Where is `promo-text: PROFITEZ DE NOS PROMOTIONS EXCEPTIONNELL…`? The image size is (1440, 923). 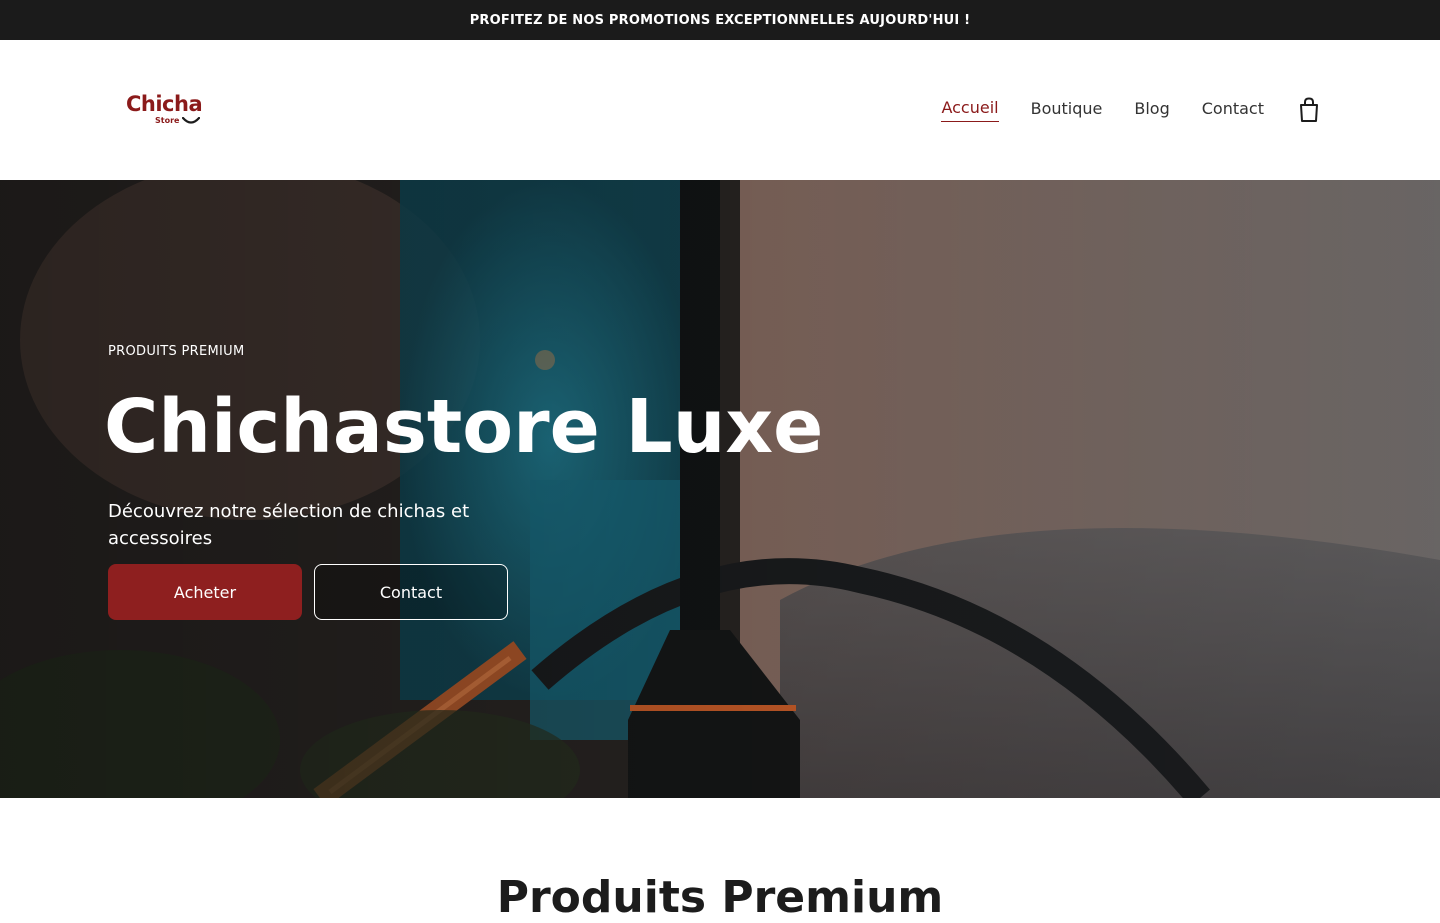
promo-text: PROFITEZ DE NOS PROMOTIONS EXCEPTIONNELL… is located at coordinates (720, 20).